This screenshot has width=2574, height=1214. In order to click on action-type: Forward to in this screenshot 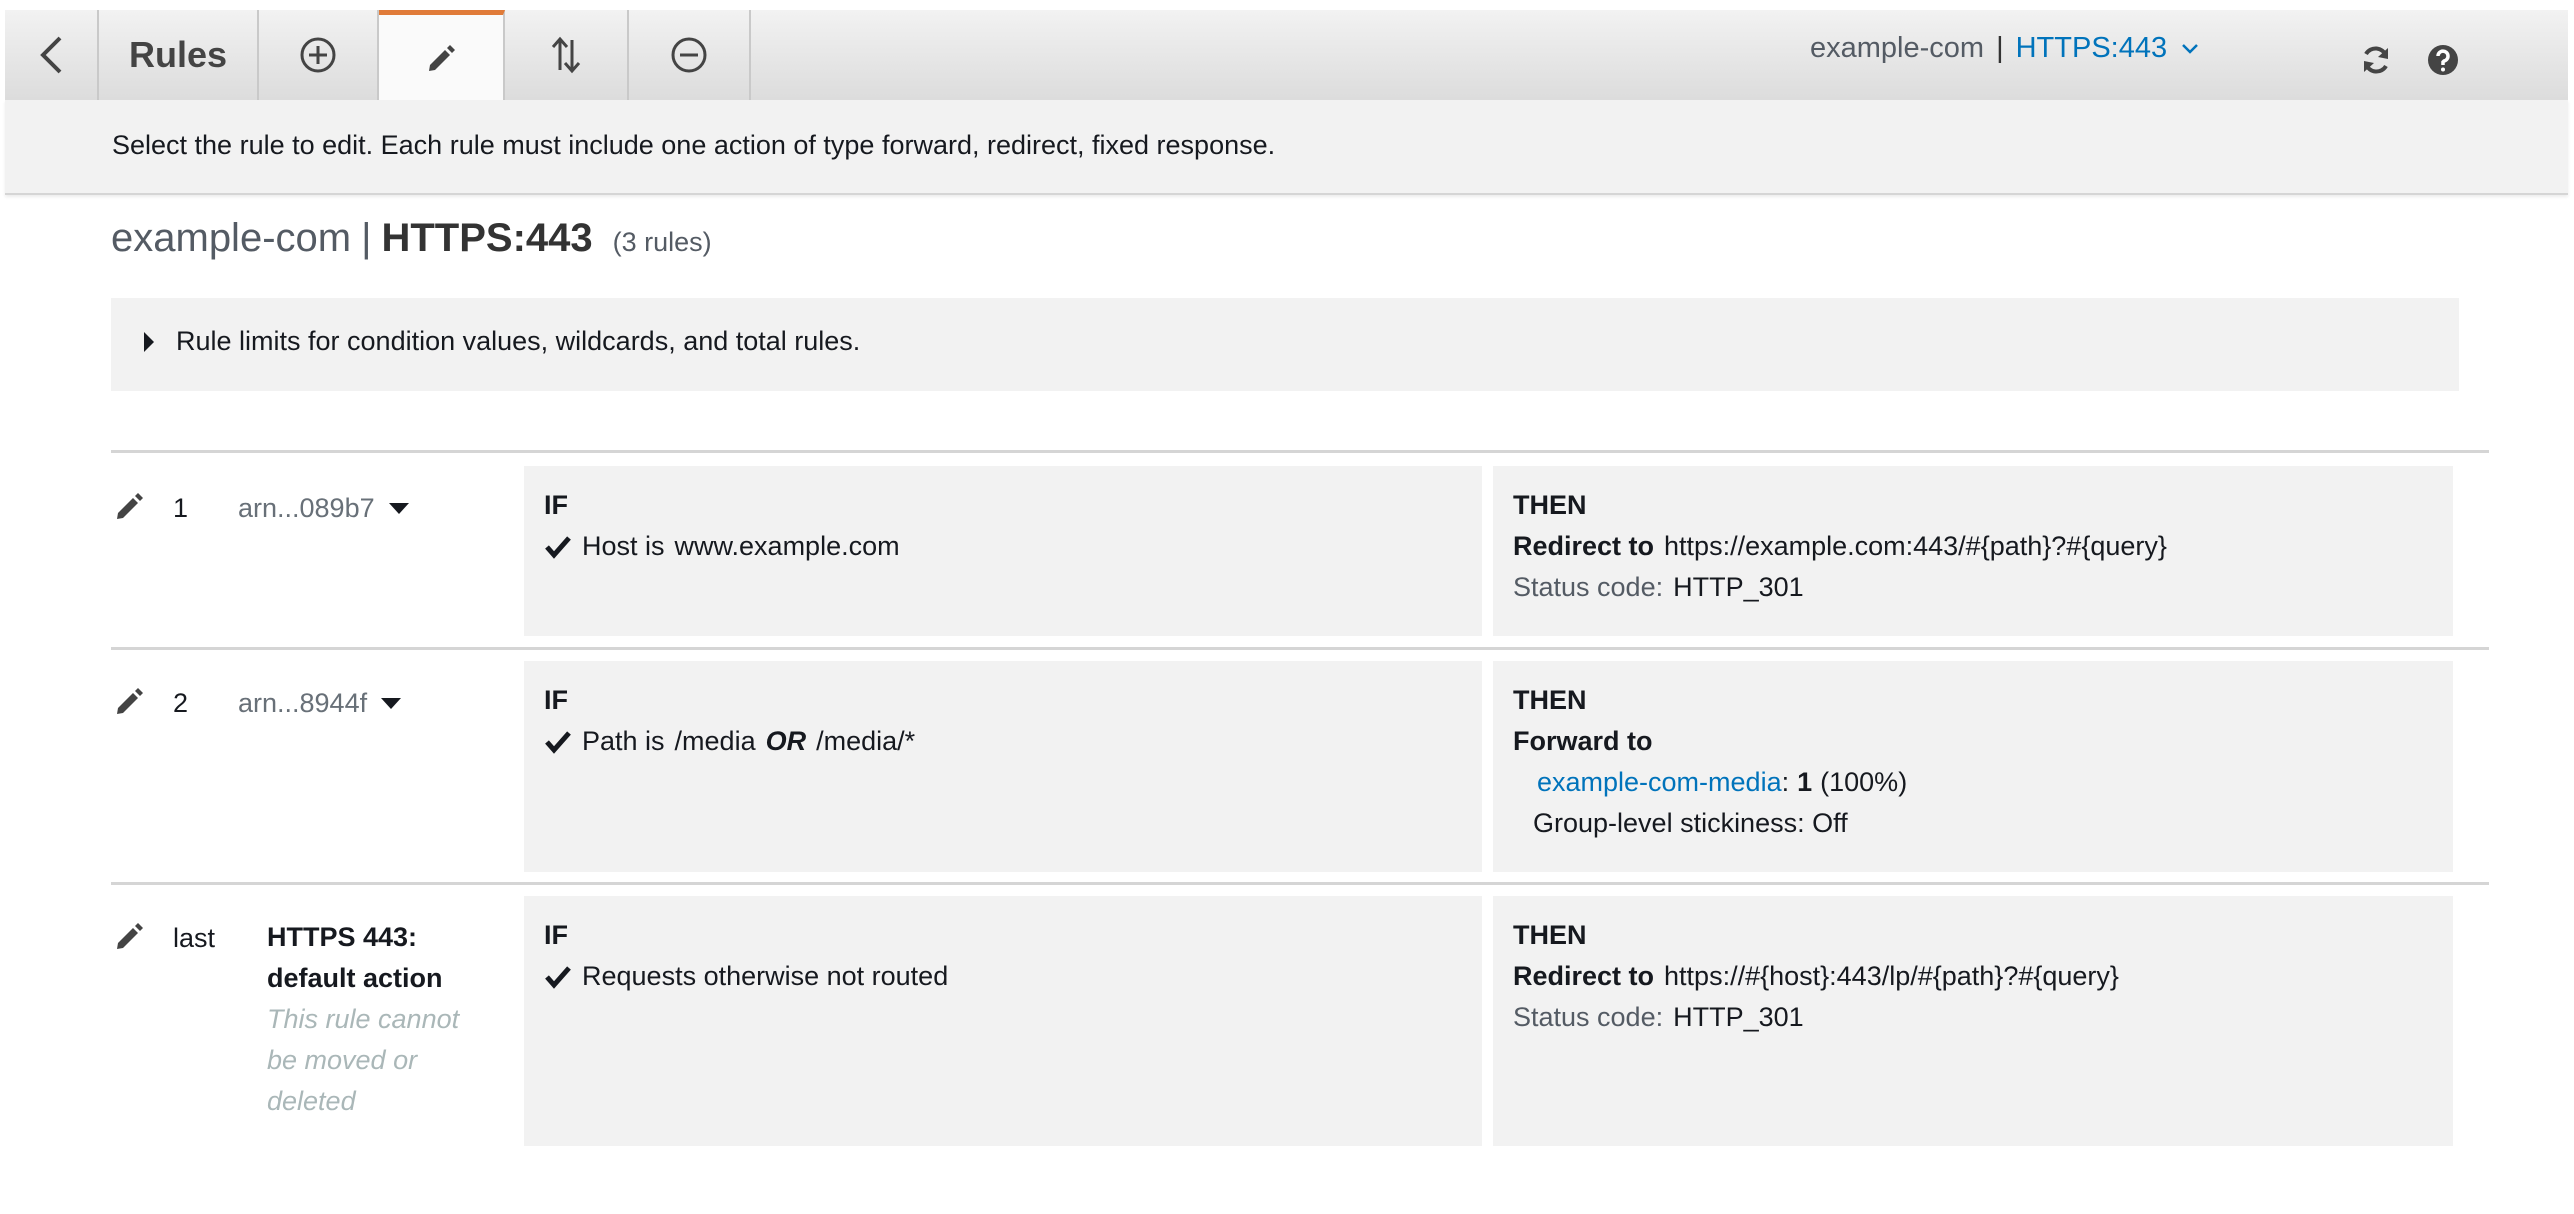, I will do `click(1583, 741)`.